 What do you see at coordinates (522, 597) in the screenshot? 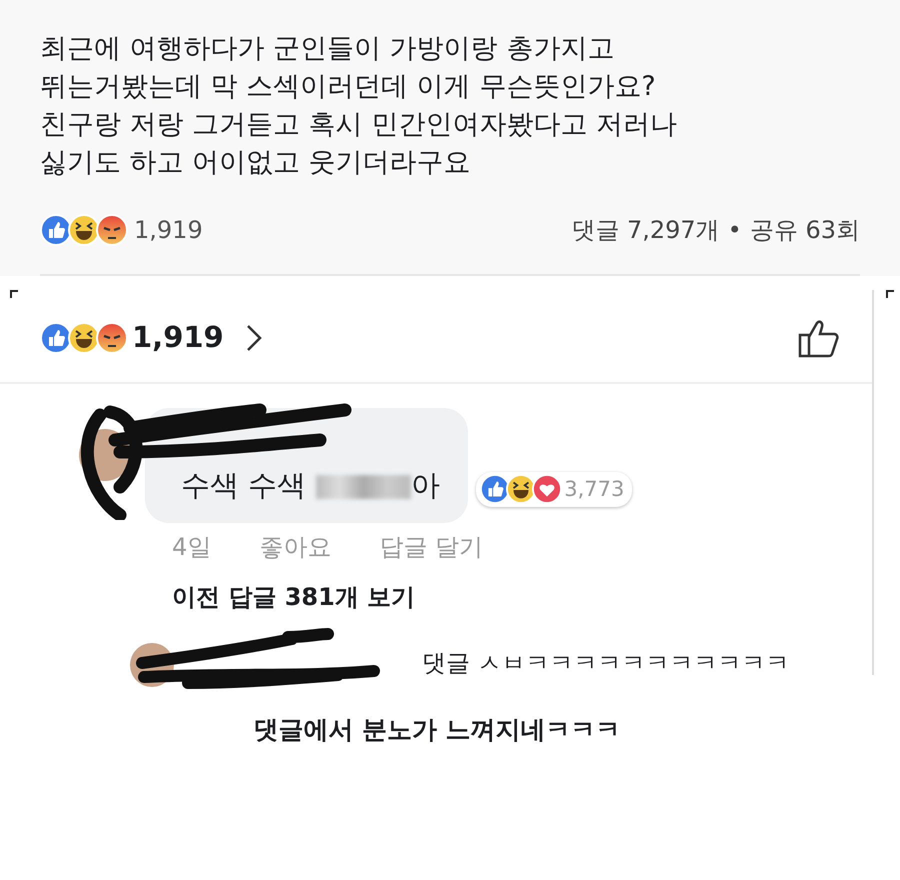
I see `view-replies-link: 이전 답글 381개 보기` at bounding box center [522, 597].